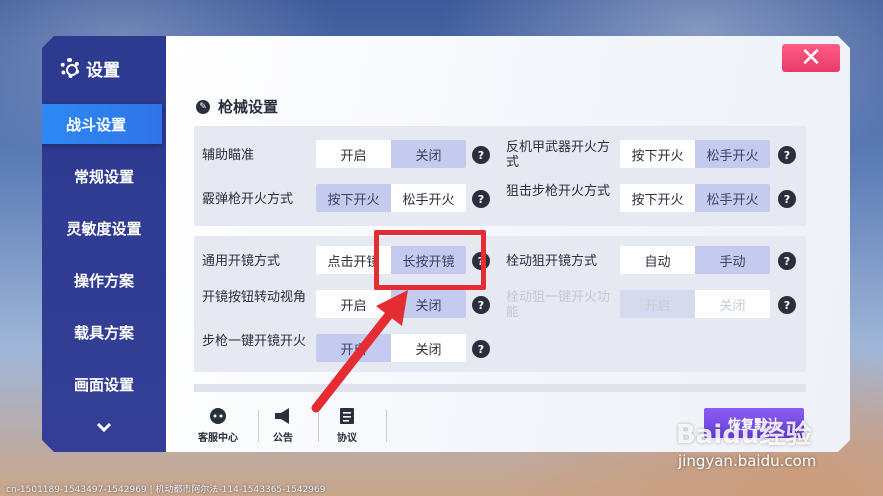 This screenshot has width=883, height=496. What do you see at coordinates (747, 461) in the screenshot?
I see `watermark-url: jingyan.baidu.com` at bounding box center [747, 461].